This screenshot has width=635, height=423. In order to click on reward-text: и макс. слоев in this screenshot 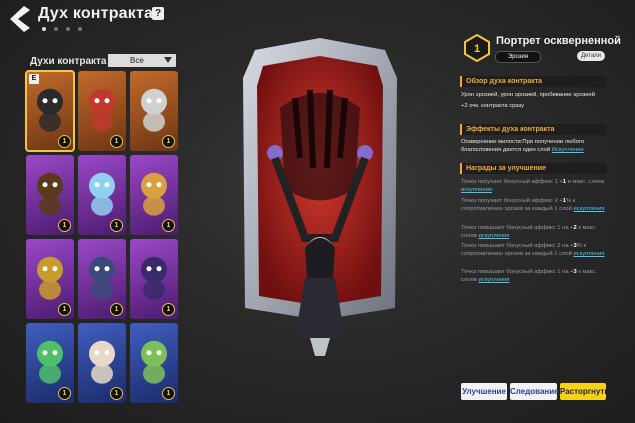, I will do `click(585, 182)`.